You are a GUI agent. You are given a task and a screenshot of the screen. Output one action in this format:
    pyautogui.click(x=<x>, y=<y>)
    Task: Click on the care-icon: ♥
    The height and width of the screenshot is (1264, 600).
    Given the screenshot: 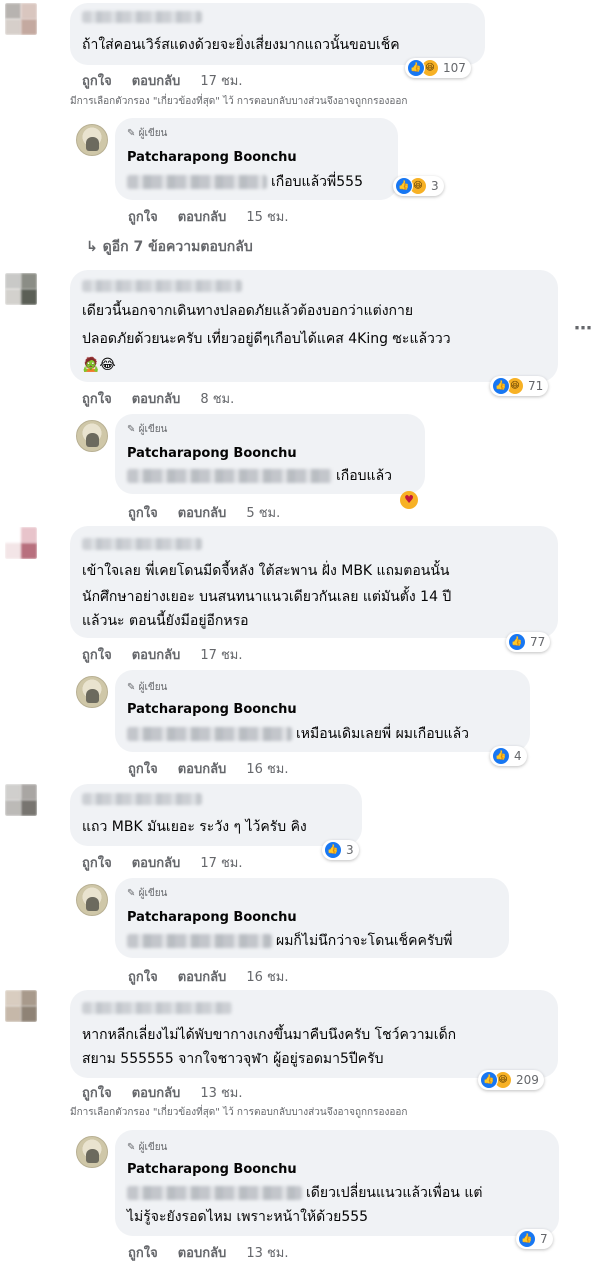 What is the action you would take?
    pyautogui.click(x=409, y=499)
    